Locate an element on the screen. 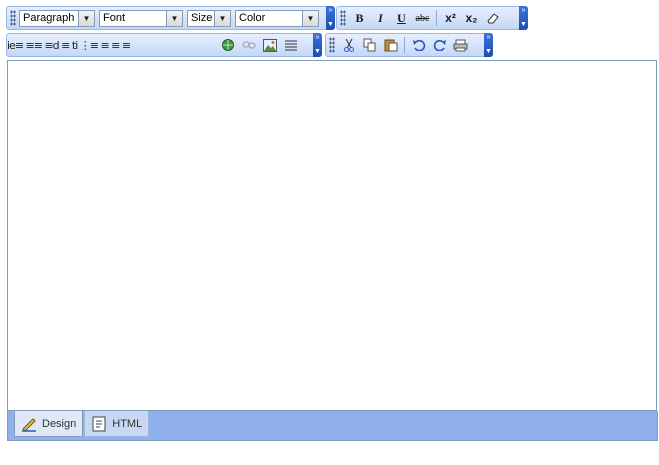  design-icon is located at coordinates (29, 424).